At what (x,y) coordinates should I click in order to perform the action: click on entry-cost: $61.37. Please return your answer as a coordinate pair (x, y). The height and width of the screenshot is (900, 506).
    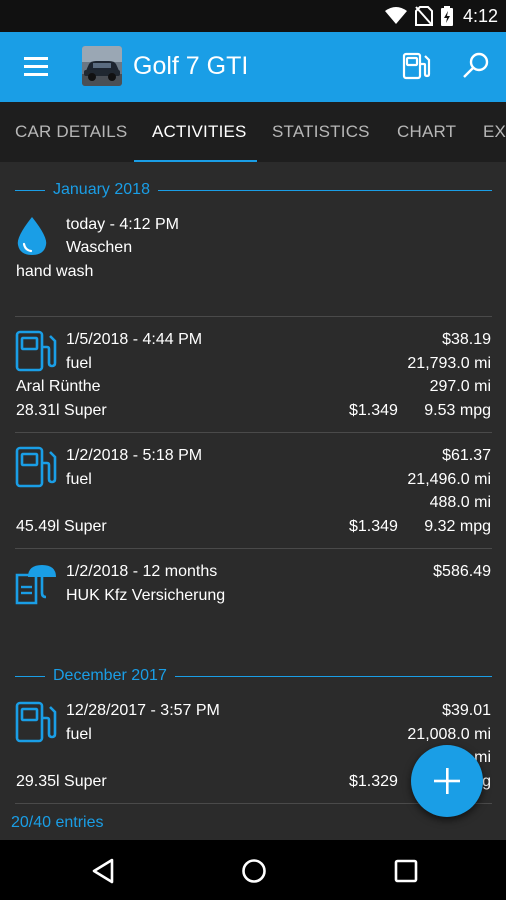
    Looking at the image, I should click on (466, 455).